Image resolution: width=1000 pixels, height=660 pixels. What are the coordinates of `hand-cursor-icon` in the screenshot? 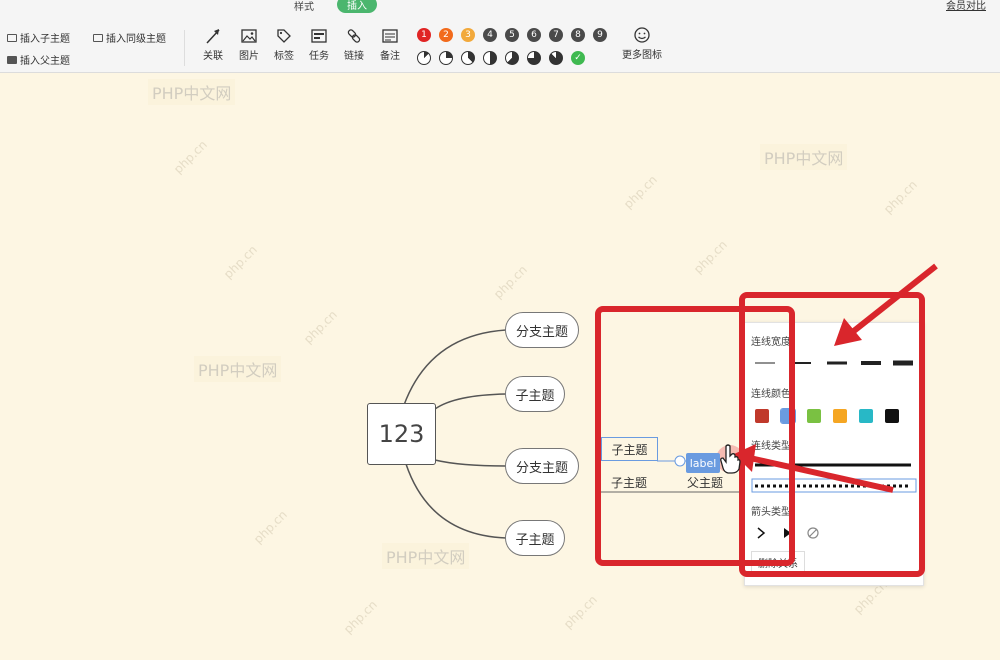 It's located at (730, 459).